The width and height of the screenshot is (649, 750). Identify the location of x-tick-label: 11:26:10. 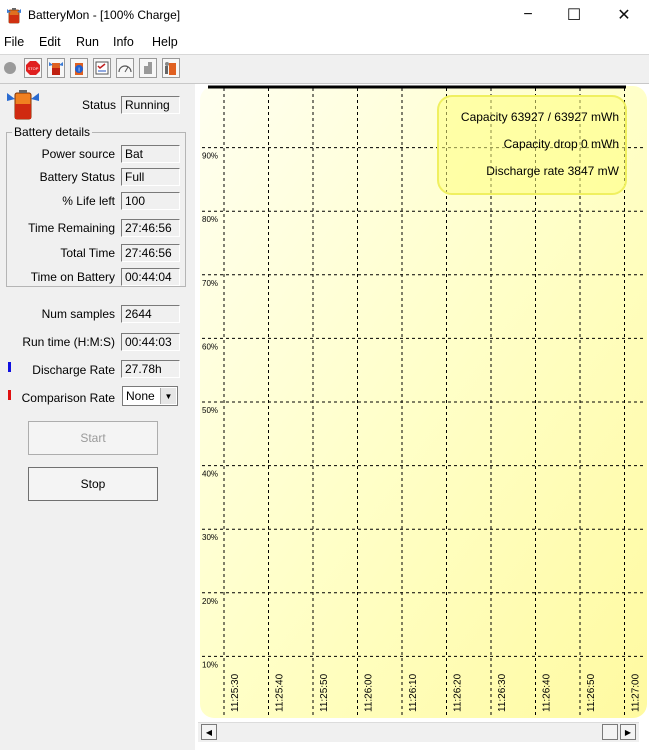
(413, 692).